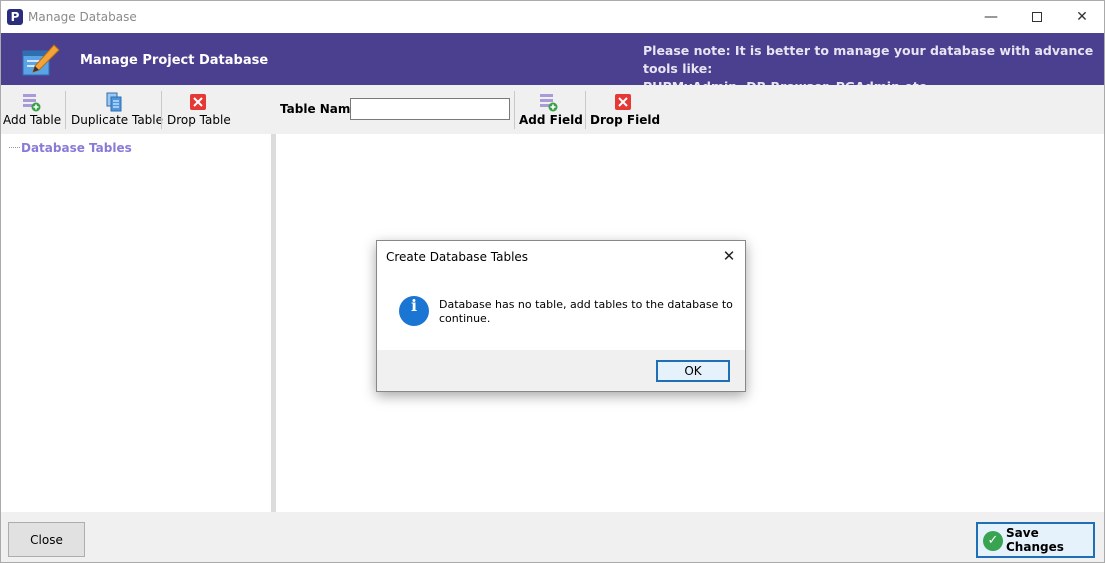 The width and height of the screenshot is (1105, 563). I want to click on dialog-footer: OK, so click(561, 370).